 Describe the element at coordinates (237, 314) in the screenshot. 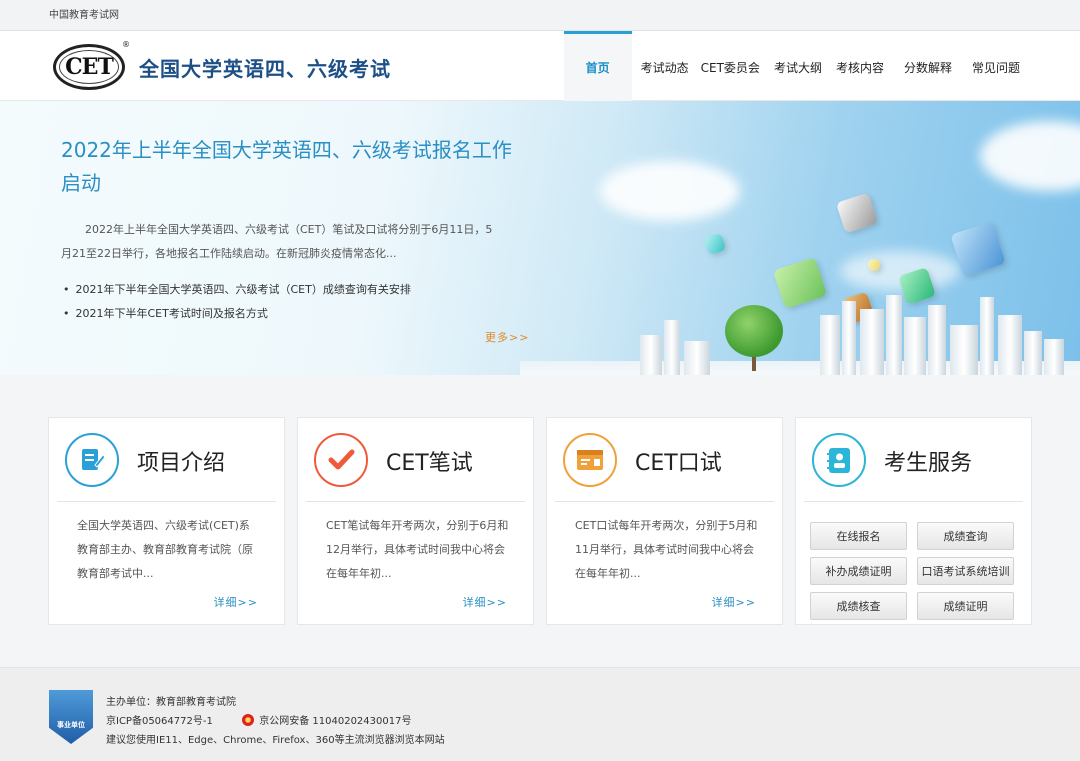

I see `news-link: 2021年下半年CET考试时间及报名方式` at that location.